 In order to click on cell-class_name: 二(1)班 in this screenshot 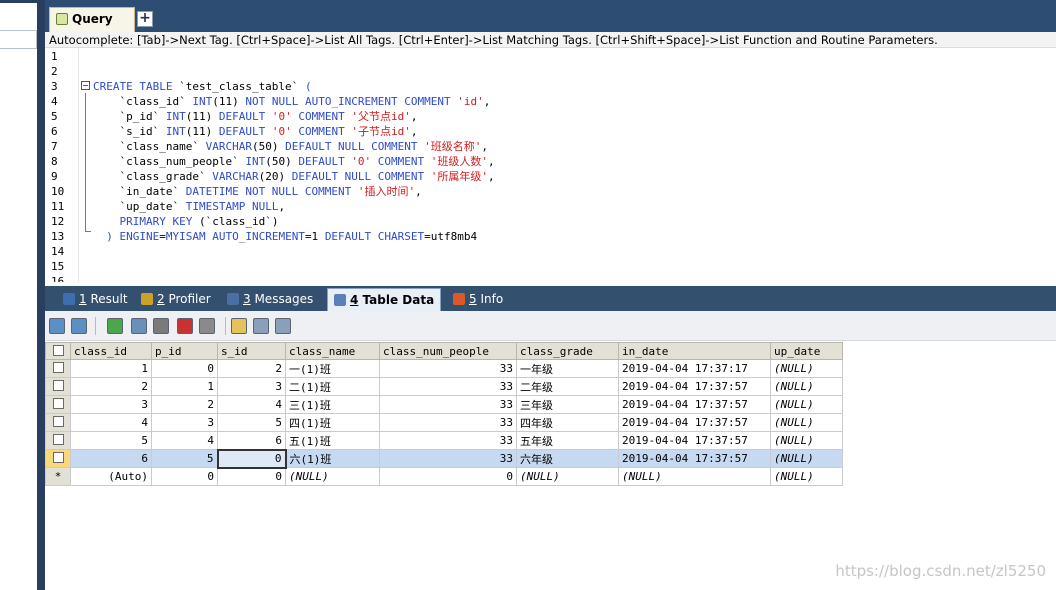, I will do `click(332, 386)`.